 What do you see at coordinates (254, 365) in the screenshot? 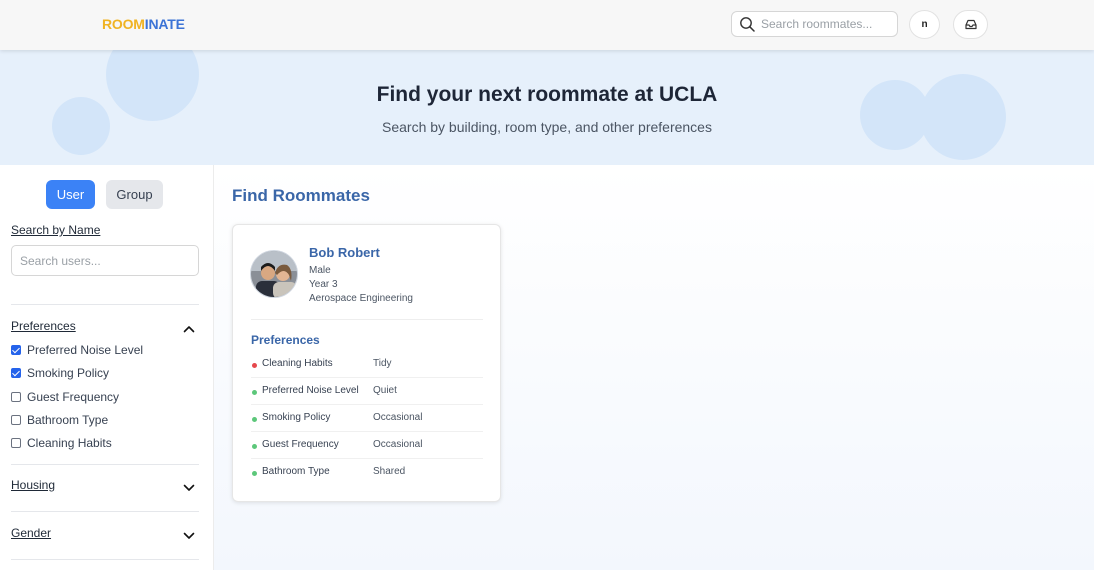
I see `status-dot-red` at bounding box center [254, 365].